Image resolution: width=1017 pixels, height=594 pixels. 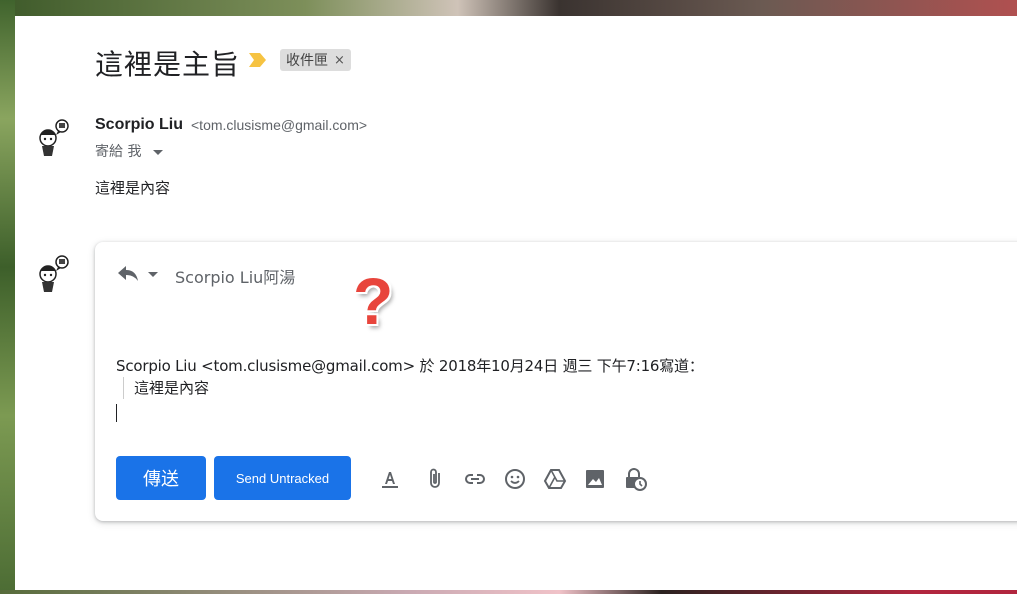 I want to click on label-chip-inbox: 收件匣 ×, so click(x=315, y=60).